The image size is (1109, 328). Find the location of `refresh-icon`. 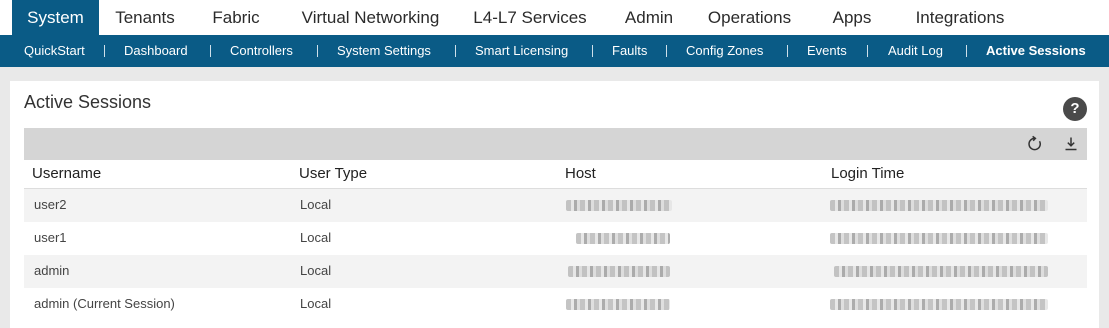

refresh-icon is located at coordinates (1035, 144).